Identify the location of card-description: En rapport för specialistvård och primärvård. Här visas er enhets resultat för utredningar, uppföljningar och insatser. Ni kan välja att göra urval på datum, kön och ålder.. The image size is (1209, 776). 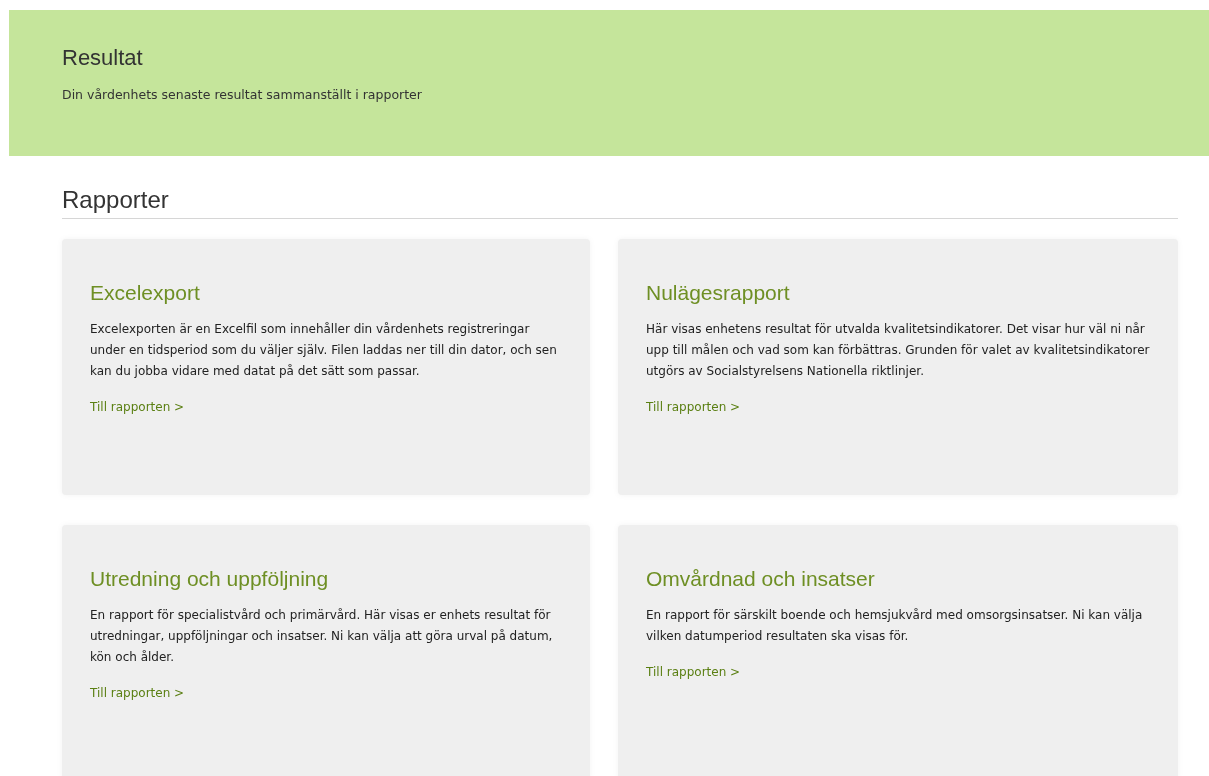
(322, 636).